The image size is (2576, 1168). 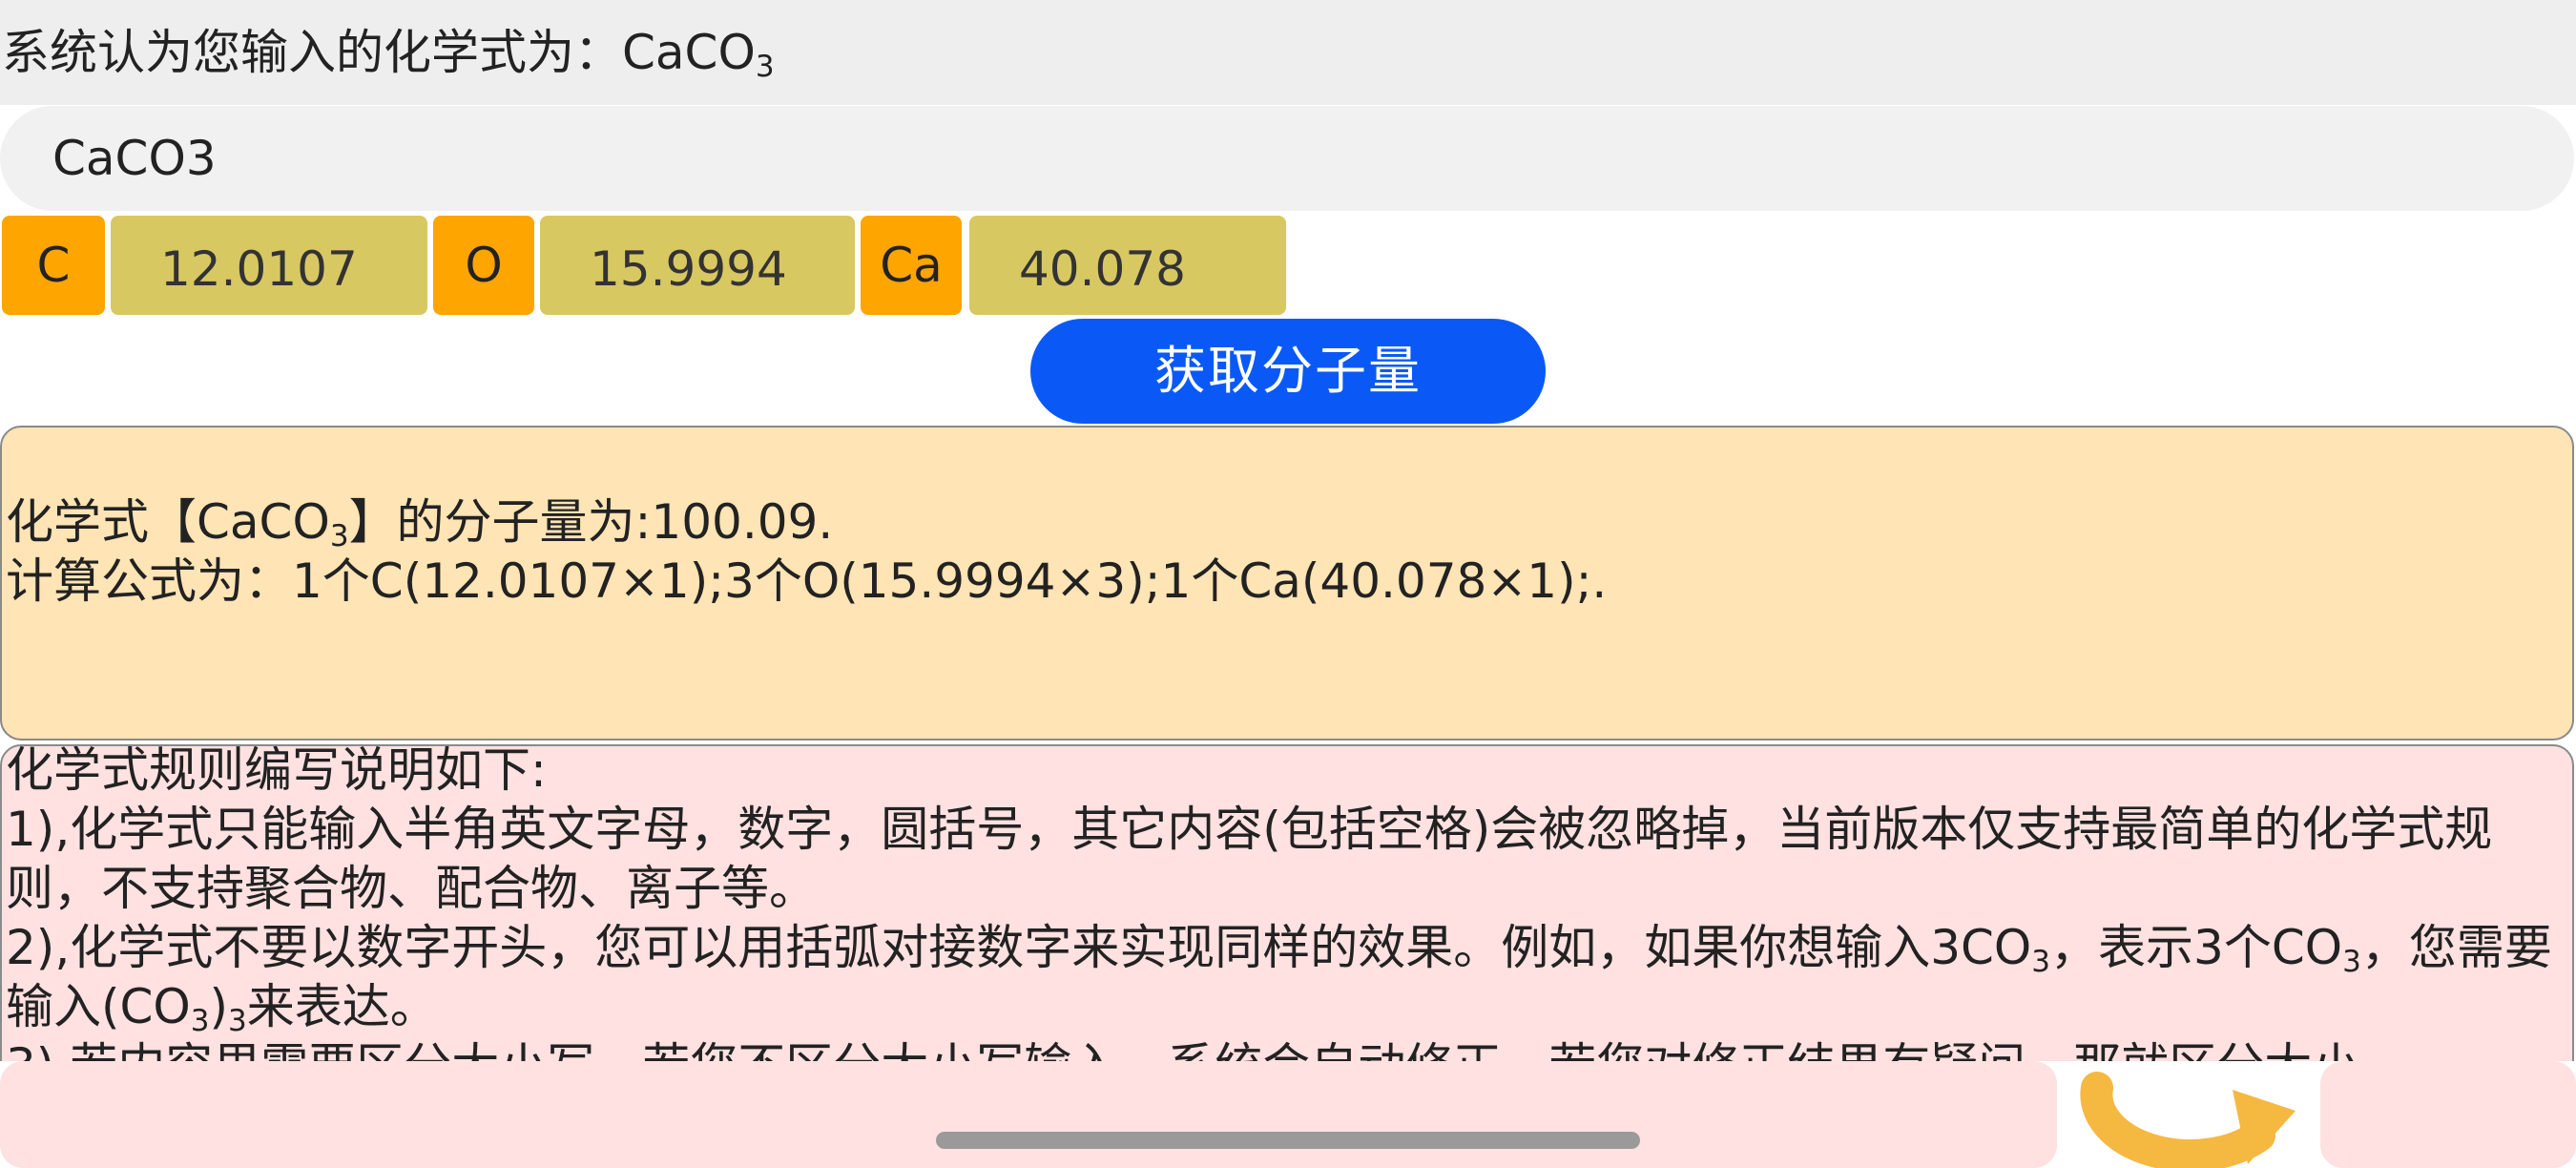 What do you see at coordinates (388, 54) in the screenshot?
I see `recognized-formula-text: 系统认为您输入的化学式为：CaCO3` at bounding box center [388, 54].